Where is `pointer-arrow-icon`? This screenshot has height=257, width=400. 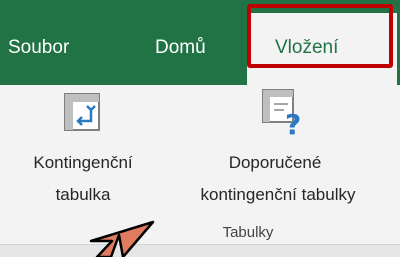
pointer-arrow-icon is located at coordinates (122, 238).